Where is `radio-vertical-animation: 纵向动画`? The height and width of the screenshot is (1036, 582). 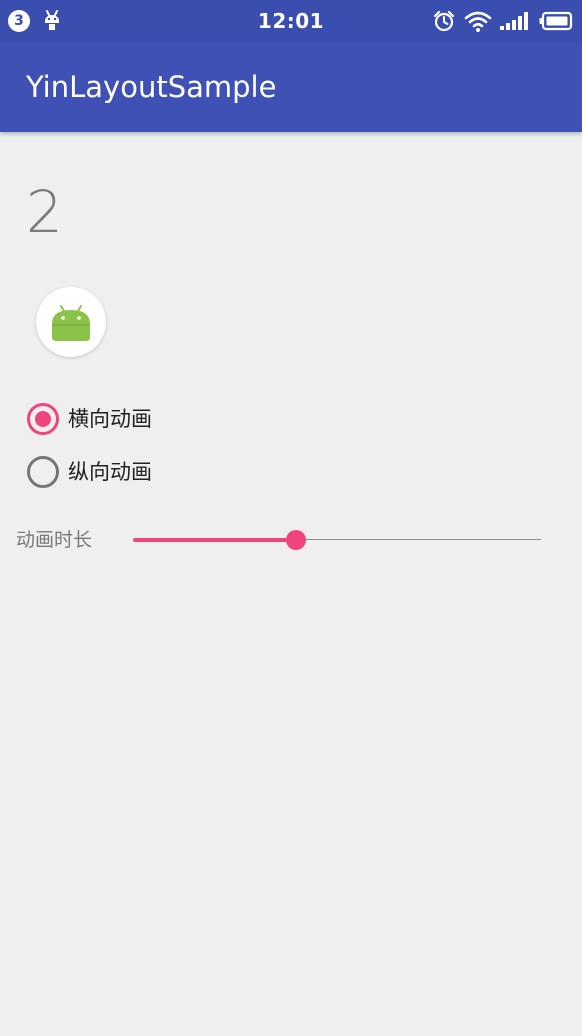 radio-vertical-animation: 纵向动画 is located at coordinates (174, 472).